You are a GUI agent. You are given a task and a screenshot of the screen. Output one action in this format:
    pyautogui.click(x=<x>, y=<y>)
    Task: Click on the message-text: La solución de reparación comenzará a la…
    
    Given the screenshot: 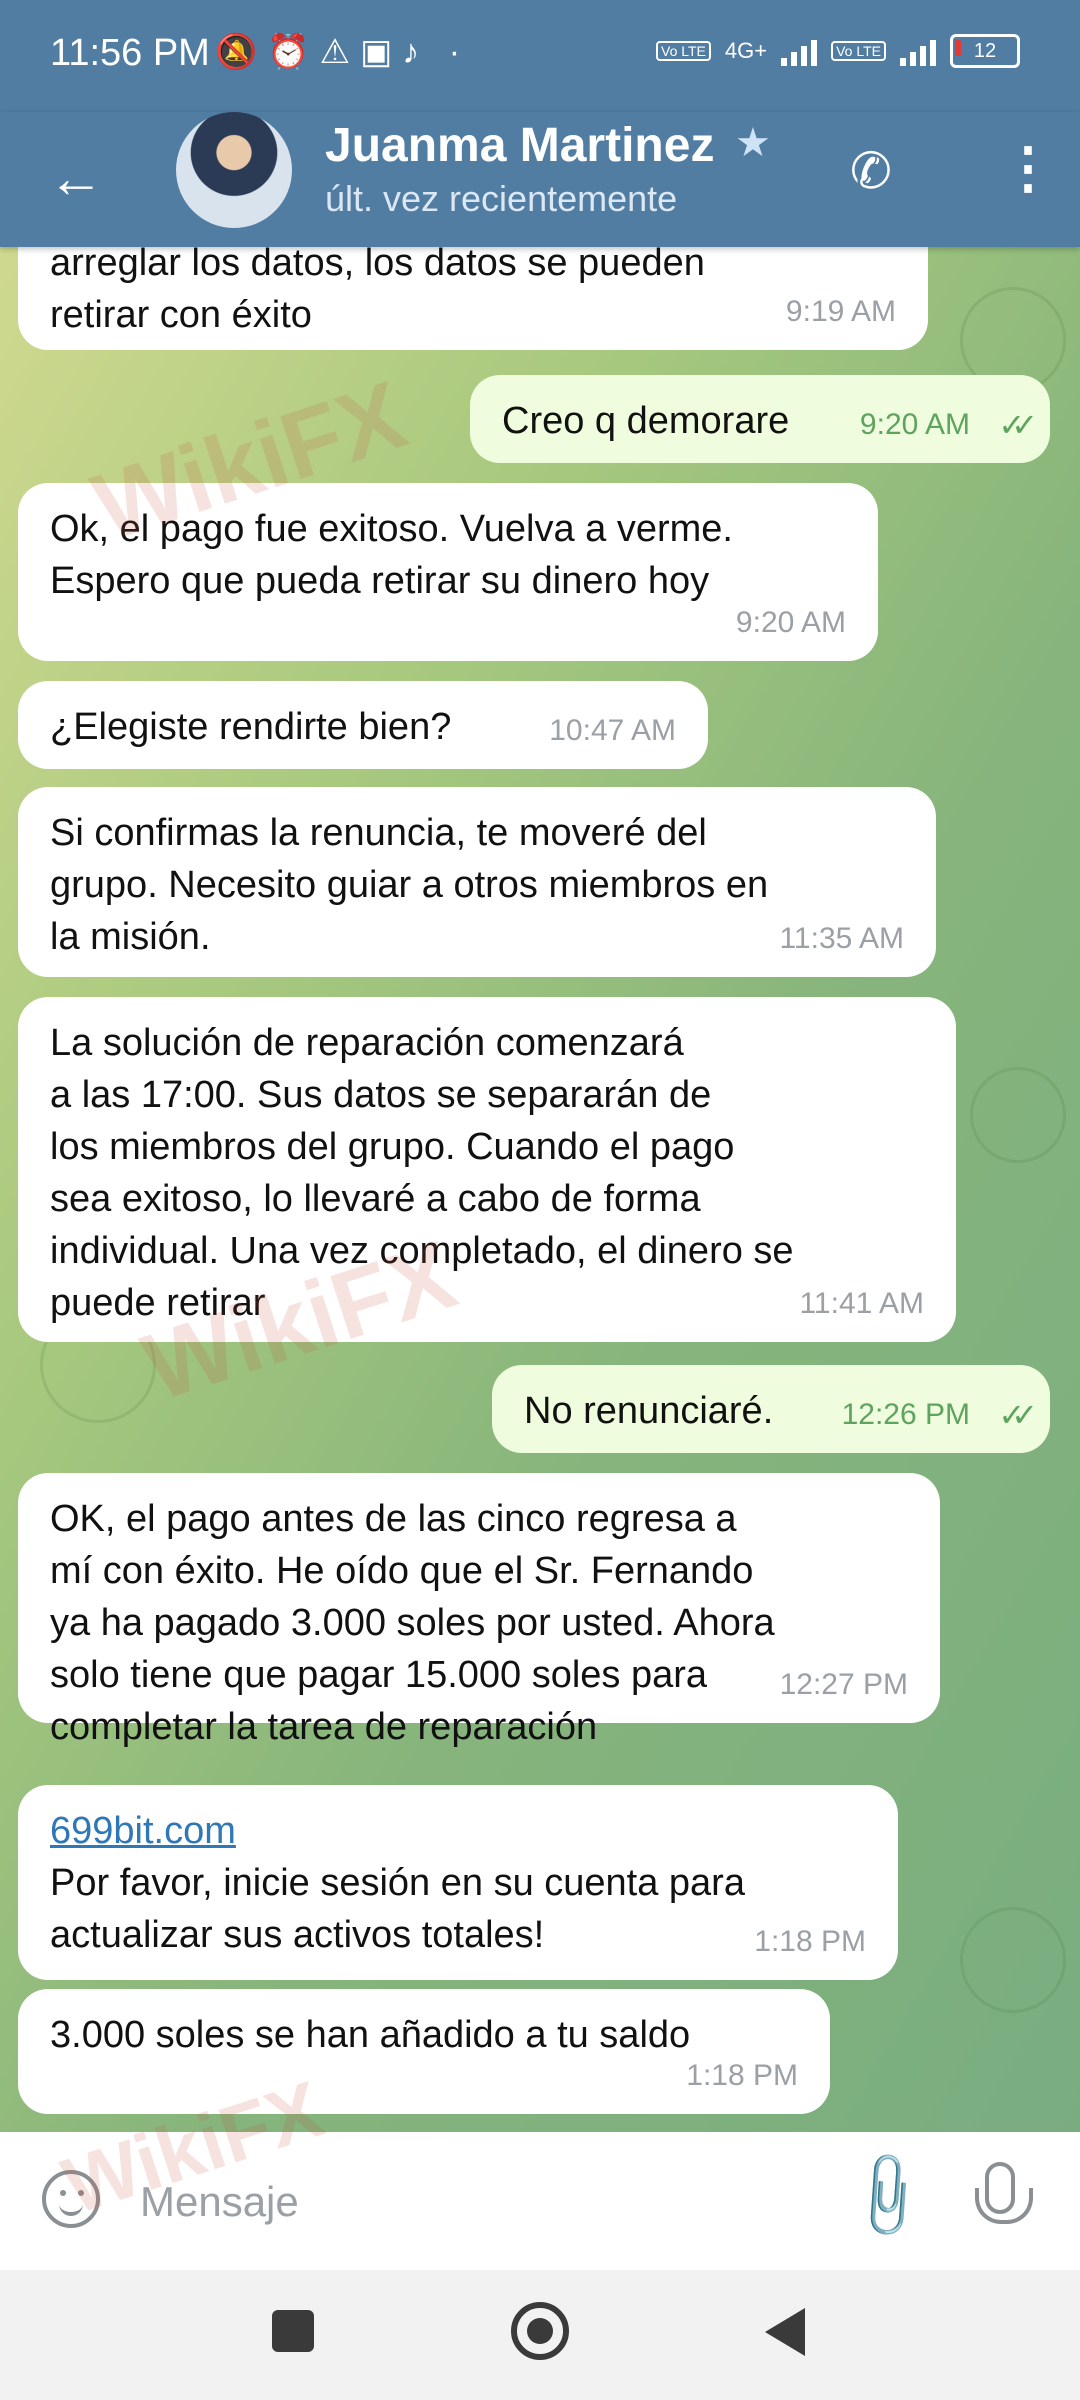 What is the action you would take?
    pyautogui.click(x=422, y=1173)
    